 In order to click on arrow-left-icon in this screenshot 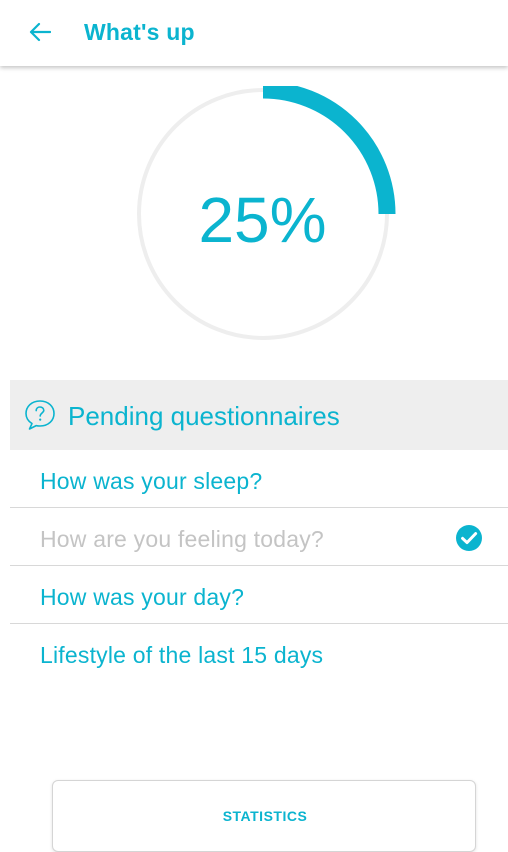, I will do `click(40, 32)`.